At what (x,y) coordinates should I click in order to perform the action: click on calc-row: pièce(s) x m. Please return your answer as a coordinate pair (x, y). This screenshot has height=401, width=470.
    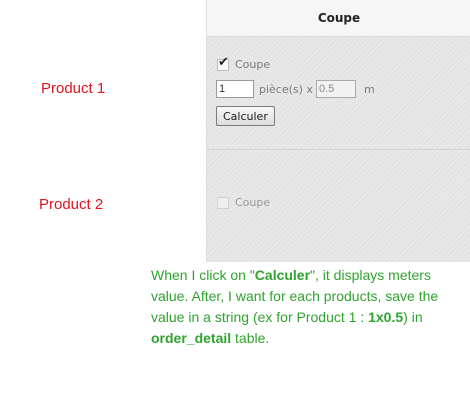
    Looking at the image, I should click on (295, 89).